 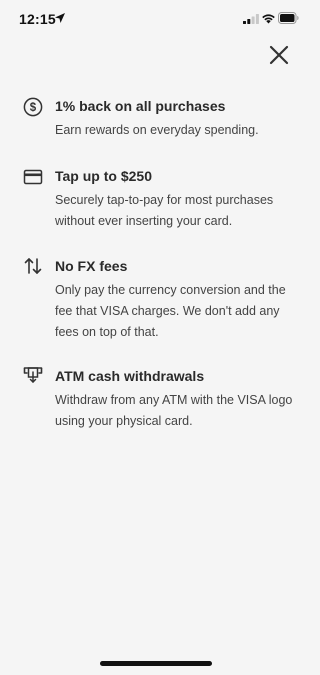 I want to click on feature-title: No FX fees, so click(x=91, y=266).